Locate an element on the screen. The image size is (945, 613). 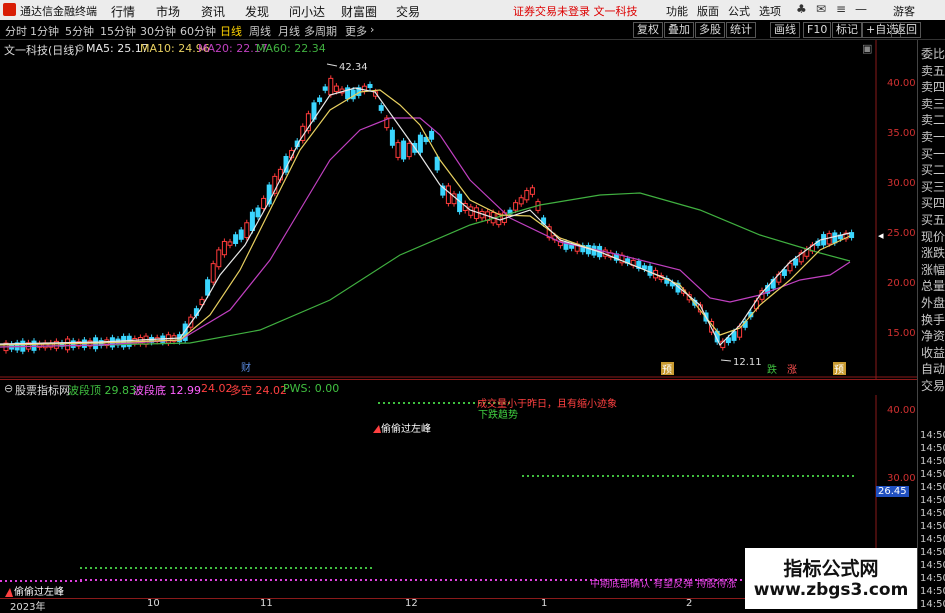
tab-weekly: 周线 is located at coordinates (260, 31).